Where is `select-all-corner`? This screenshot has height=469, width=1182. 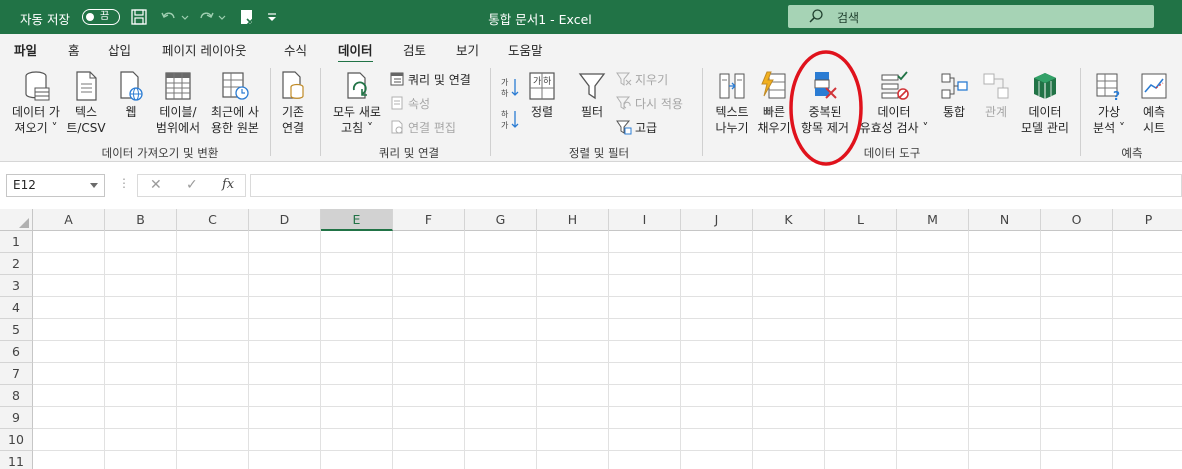 select-all-corner is located at coordinates (16, 220).